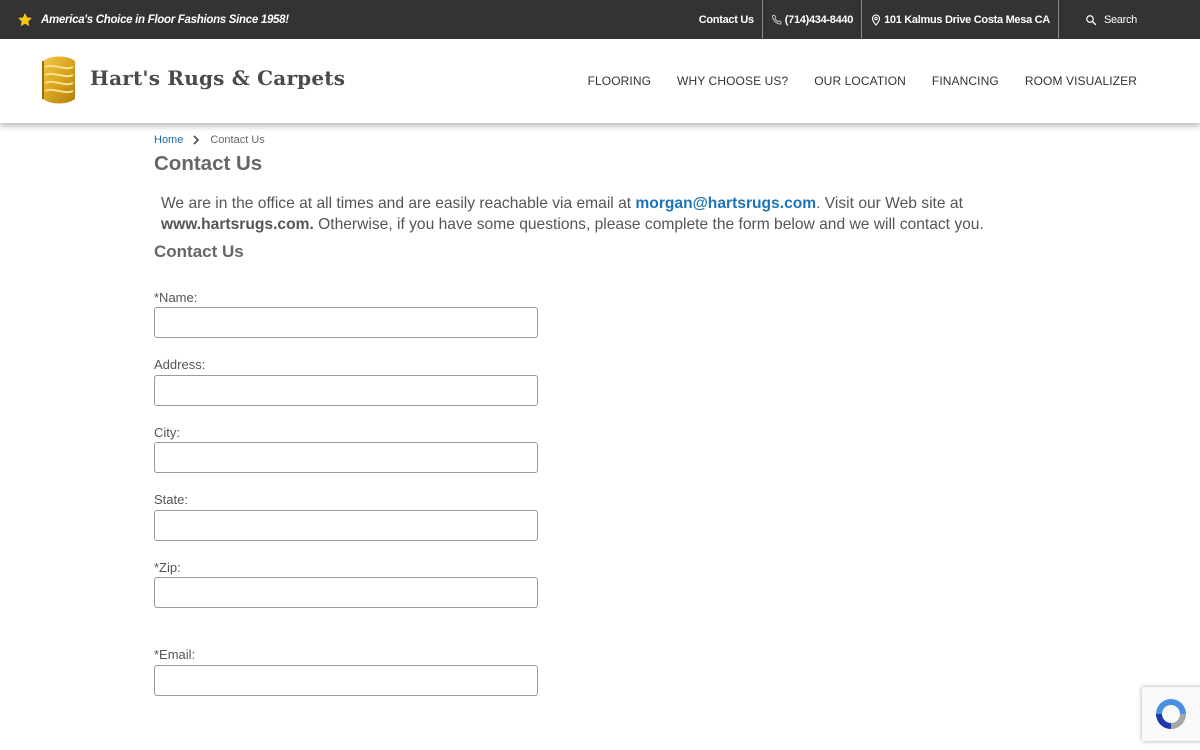  I want to click on page-title: Contact Us, so click(208, 163).